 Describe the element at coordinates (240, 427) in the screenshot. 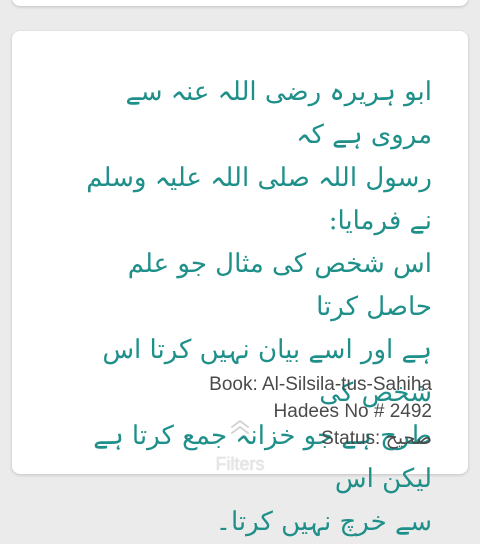

I see `double-chevron-up-icon` at that location.